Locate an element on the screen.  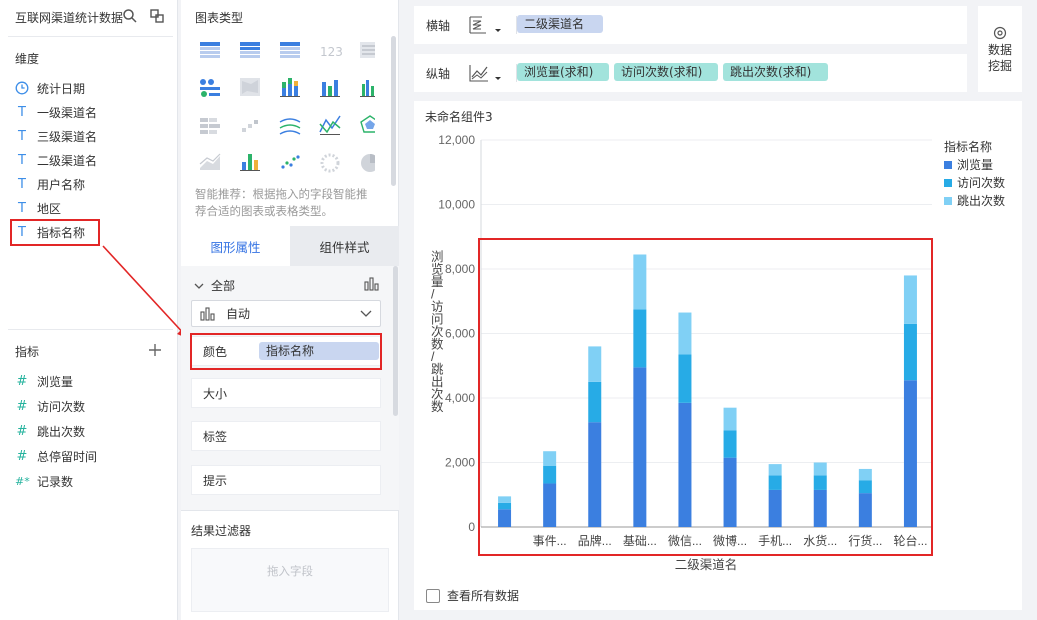
dimension-field-level1-channel: T 一级渠道名 is located at coordinates (56, 112).